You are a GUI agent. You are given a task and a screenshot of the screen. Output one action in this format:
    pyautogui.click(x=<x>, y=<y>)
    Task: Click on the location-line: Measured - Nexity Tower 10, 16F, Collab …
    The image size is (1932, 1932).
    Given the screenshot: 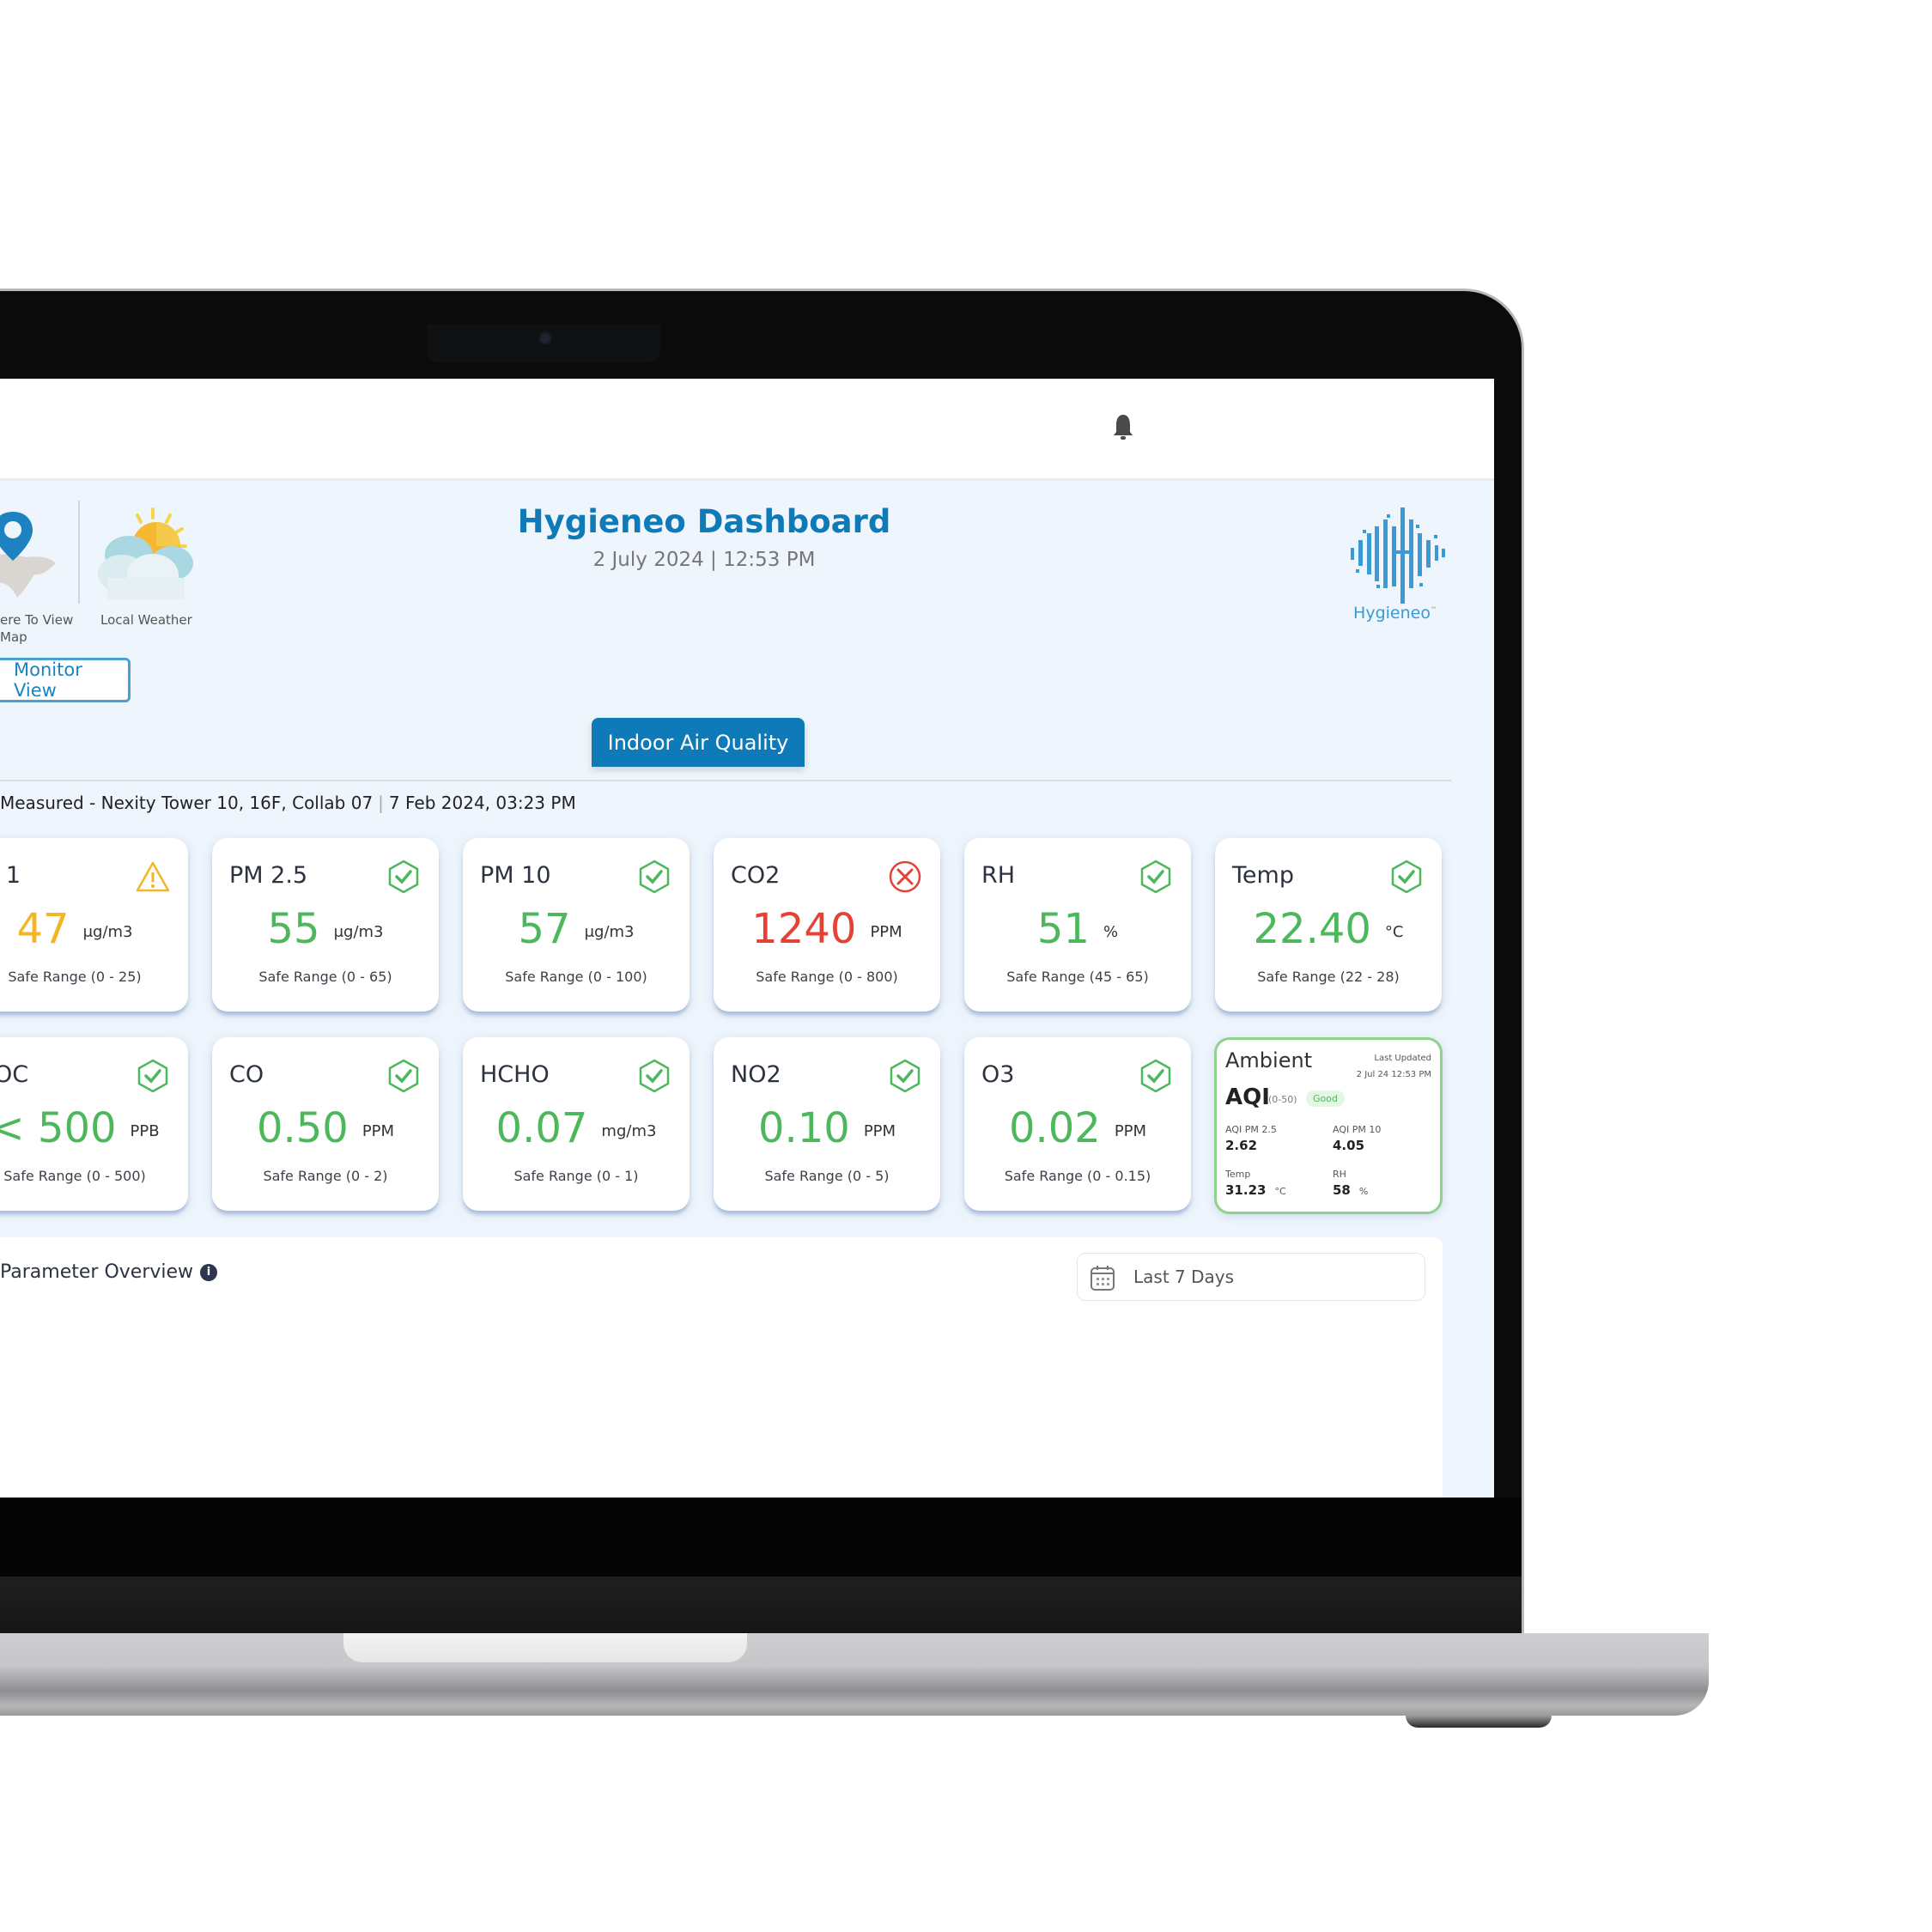 What is the action you would take?
    pyautogui.click(x=288, y=803)
    